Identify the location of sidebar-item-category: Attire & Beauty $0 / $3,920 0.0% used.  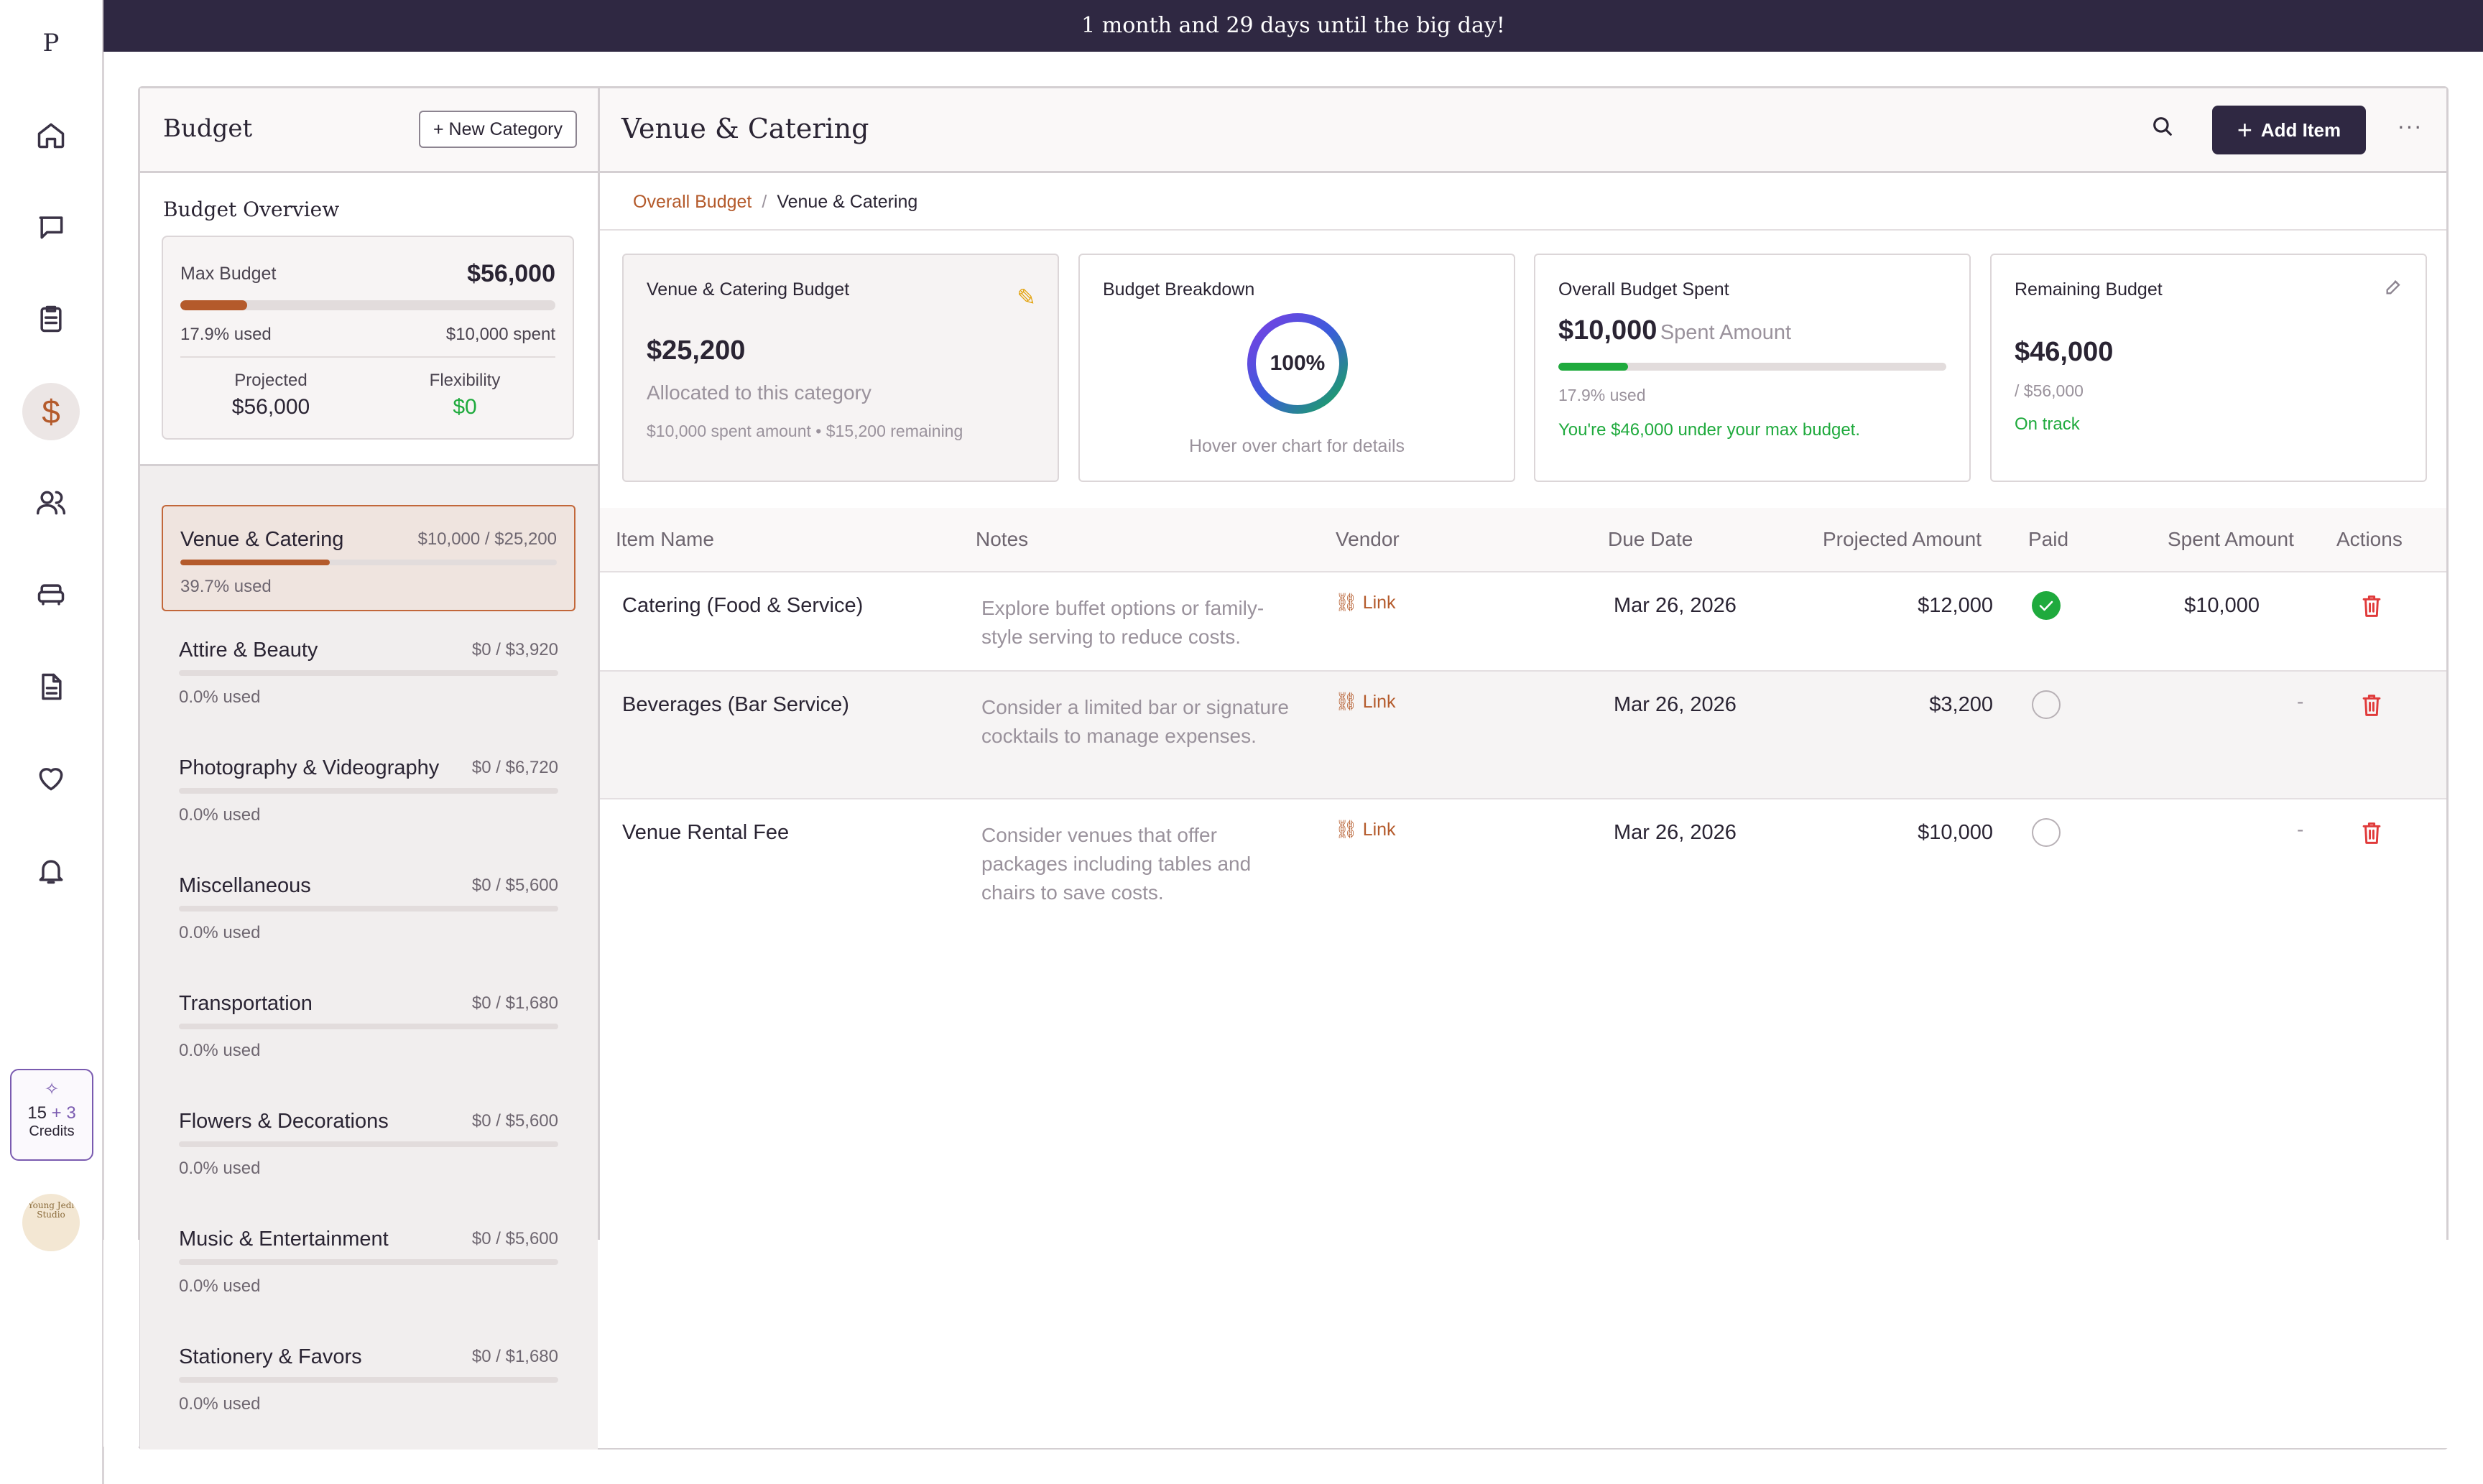
(368, 670).